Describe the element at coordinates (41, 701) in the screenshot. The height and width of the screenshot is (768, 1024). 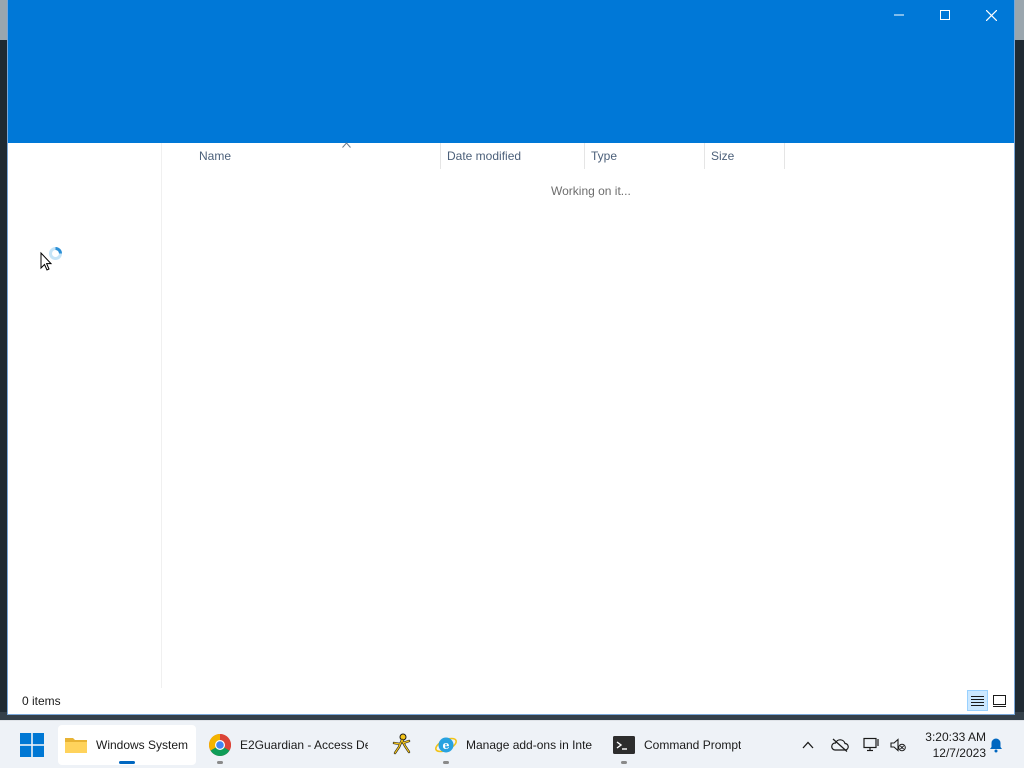
I see `item-count: 0 items` at that location.